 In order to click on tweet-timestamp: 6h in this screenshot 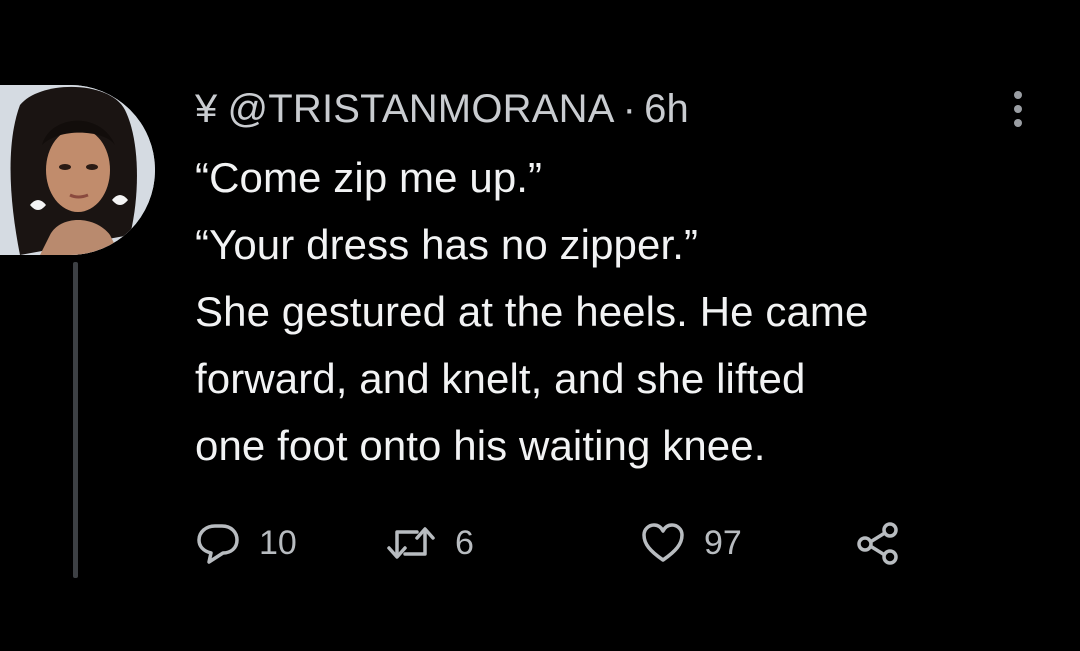, I will do `click(666, 109)`.